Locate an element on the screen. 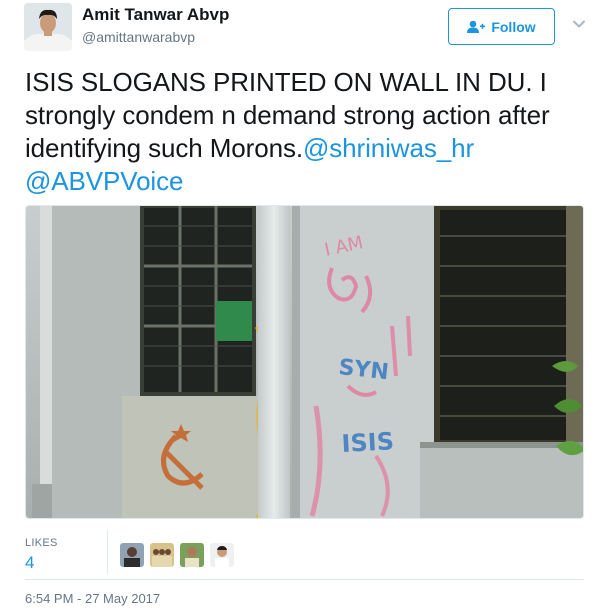 The width and height of the screenshot is (608, 610). tweet-stats: LIKES 4 is located at coordinates (304, 555).